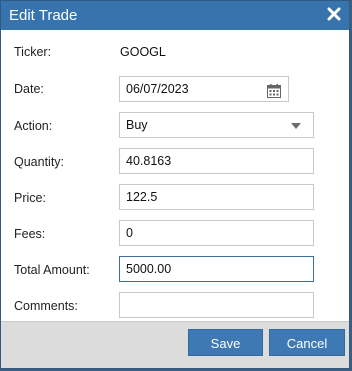 The width and height of the screenshot is (352, 371). Describe the element at coordinates (296, 126) in the screenshot. I see `chevron-down-icon` at that location.